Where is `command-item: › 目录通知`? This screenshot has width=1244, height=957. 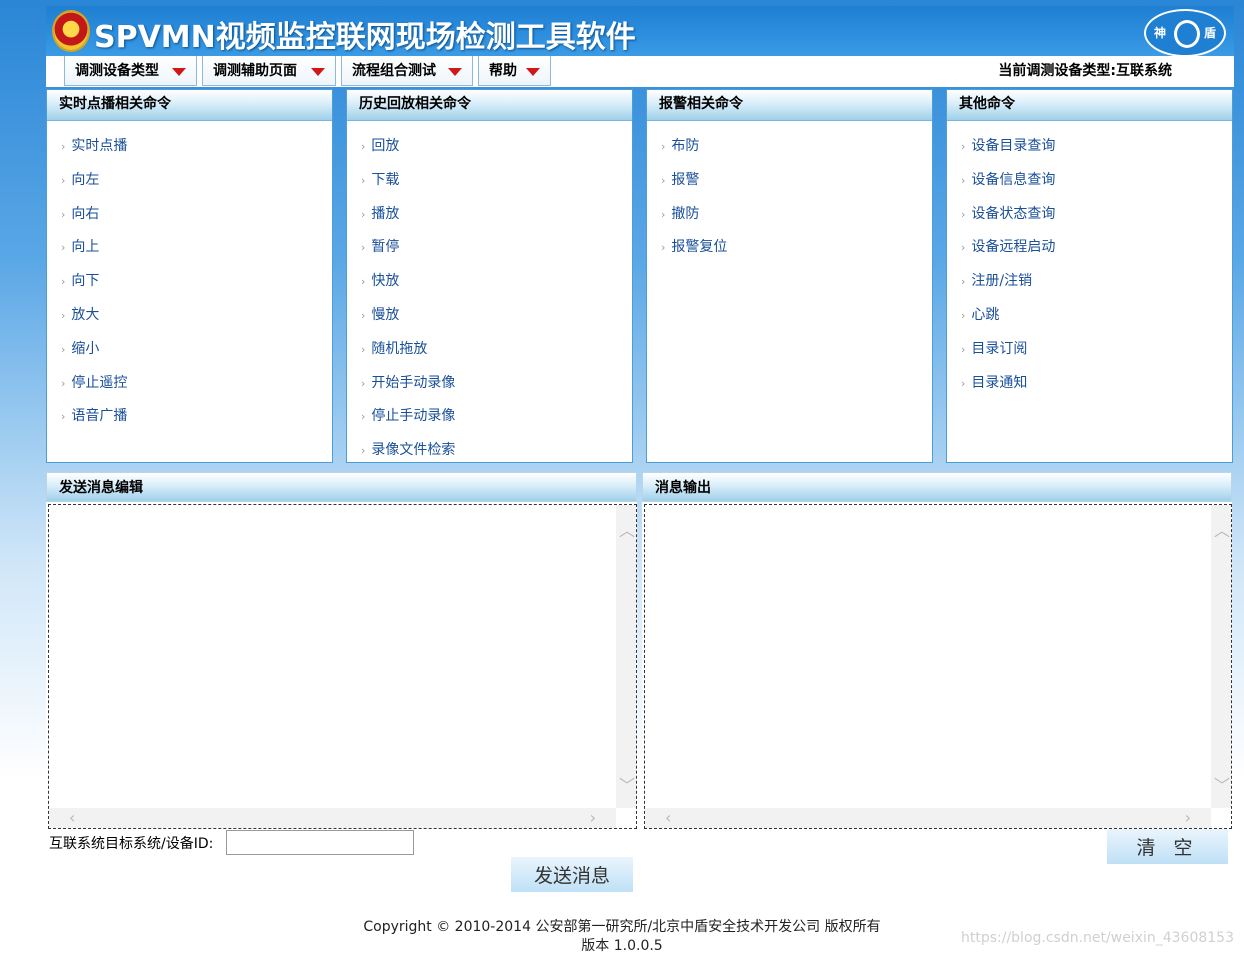
command-item: › 目录通知 is located at coordinates (1096, 389).